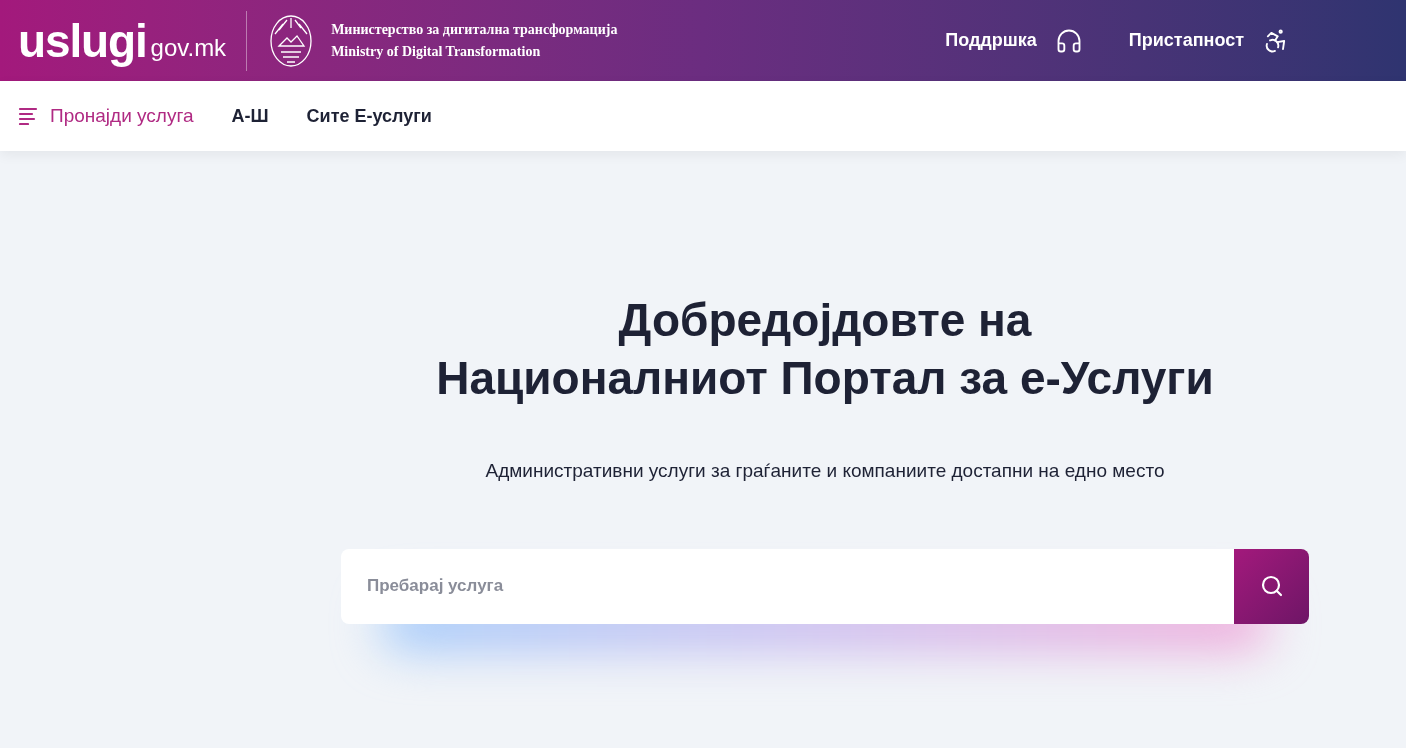 This screenshot has height=748, width=1406. I want to click on header-link: Пристапност, so click(1209, 40).